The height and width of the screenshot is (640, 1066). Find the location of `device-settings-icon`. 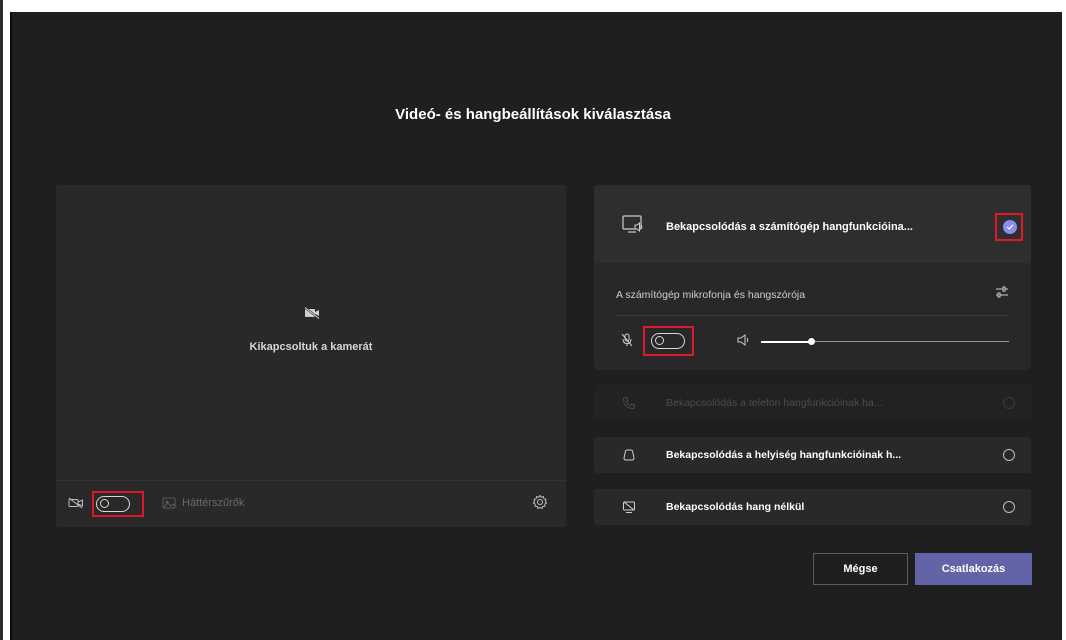

device-settings-icon is located at coordinates (1002, 292).